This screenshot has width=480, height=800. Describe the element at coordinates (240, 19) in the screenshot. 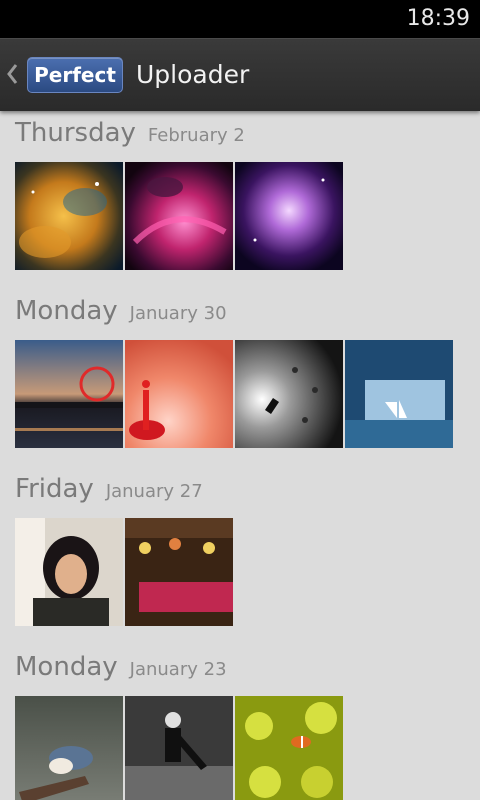

I see `status-bar: 18:39` at that location.